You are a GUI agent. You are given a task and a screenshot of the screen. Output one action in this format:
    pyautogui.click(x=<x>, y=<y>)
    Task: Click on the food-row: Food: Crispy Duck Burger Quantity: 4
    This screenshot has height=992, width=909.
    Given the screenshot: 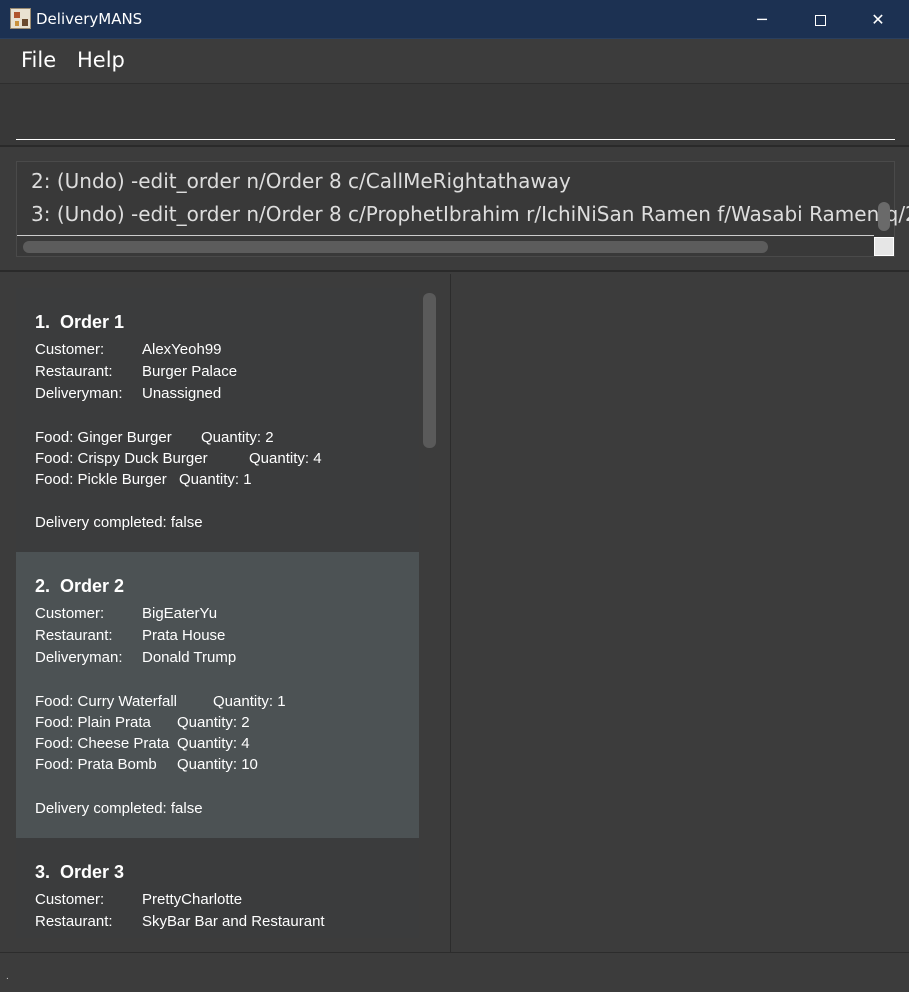 What is the action you would take?
    pyautogui.click(x=178, y=458)
    